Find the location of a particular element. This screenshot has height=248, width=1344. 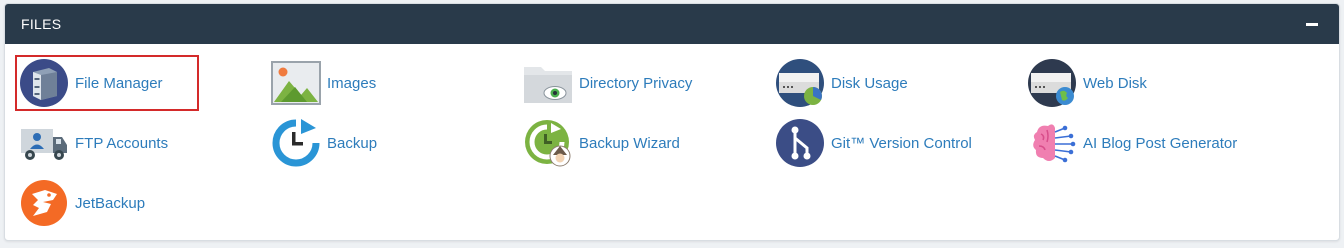

truck-user-icon is located at coordinates (44, 143).